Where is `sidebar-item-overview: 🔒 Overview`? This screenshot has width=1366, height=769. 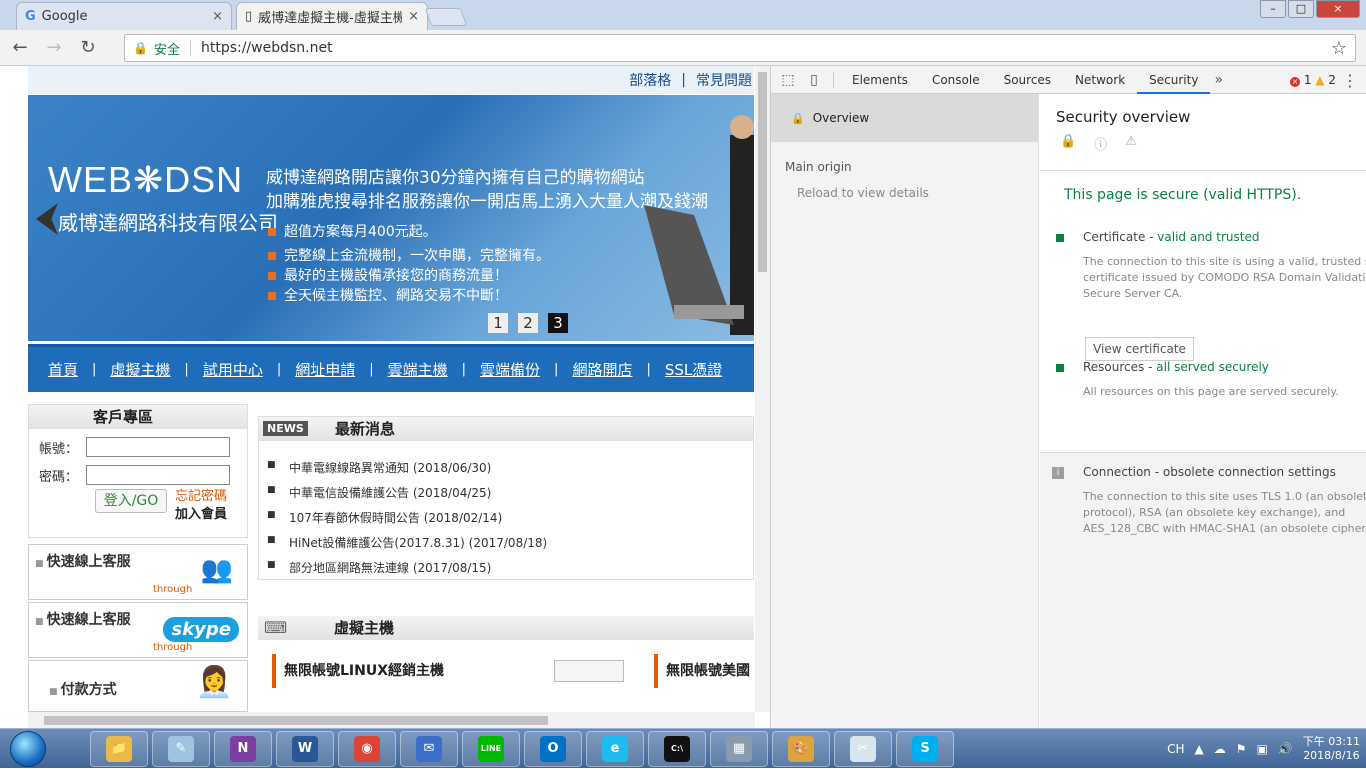
sidebar-item-overview: 🔒 Overview is located at coordinates (904, 118).